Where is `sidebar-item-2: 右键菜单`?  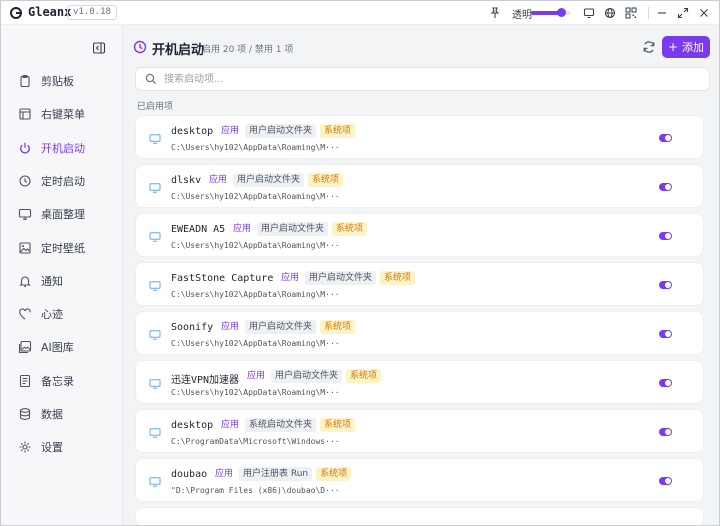
sidebar-item-2: 右键菜单 is located at coordinates (61, 114).